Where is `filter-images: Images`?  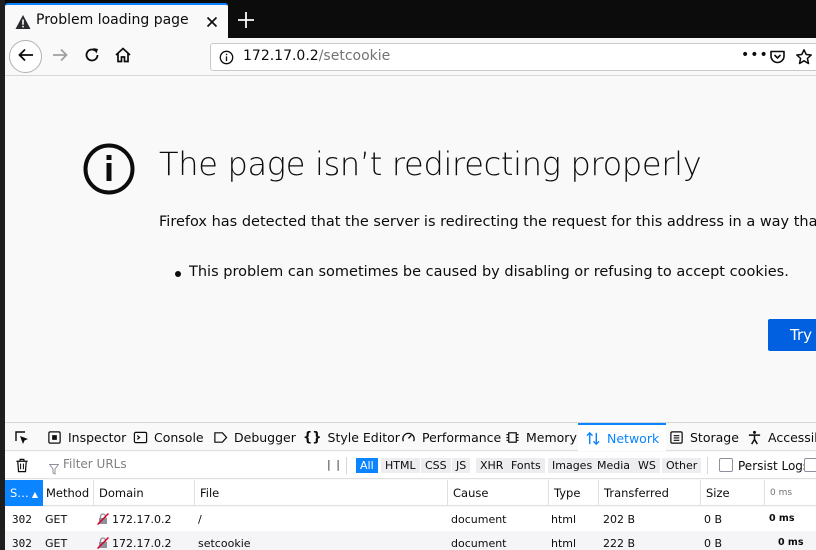
filter-images: Images is located at coordinates (572, 465).